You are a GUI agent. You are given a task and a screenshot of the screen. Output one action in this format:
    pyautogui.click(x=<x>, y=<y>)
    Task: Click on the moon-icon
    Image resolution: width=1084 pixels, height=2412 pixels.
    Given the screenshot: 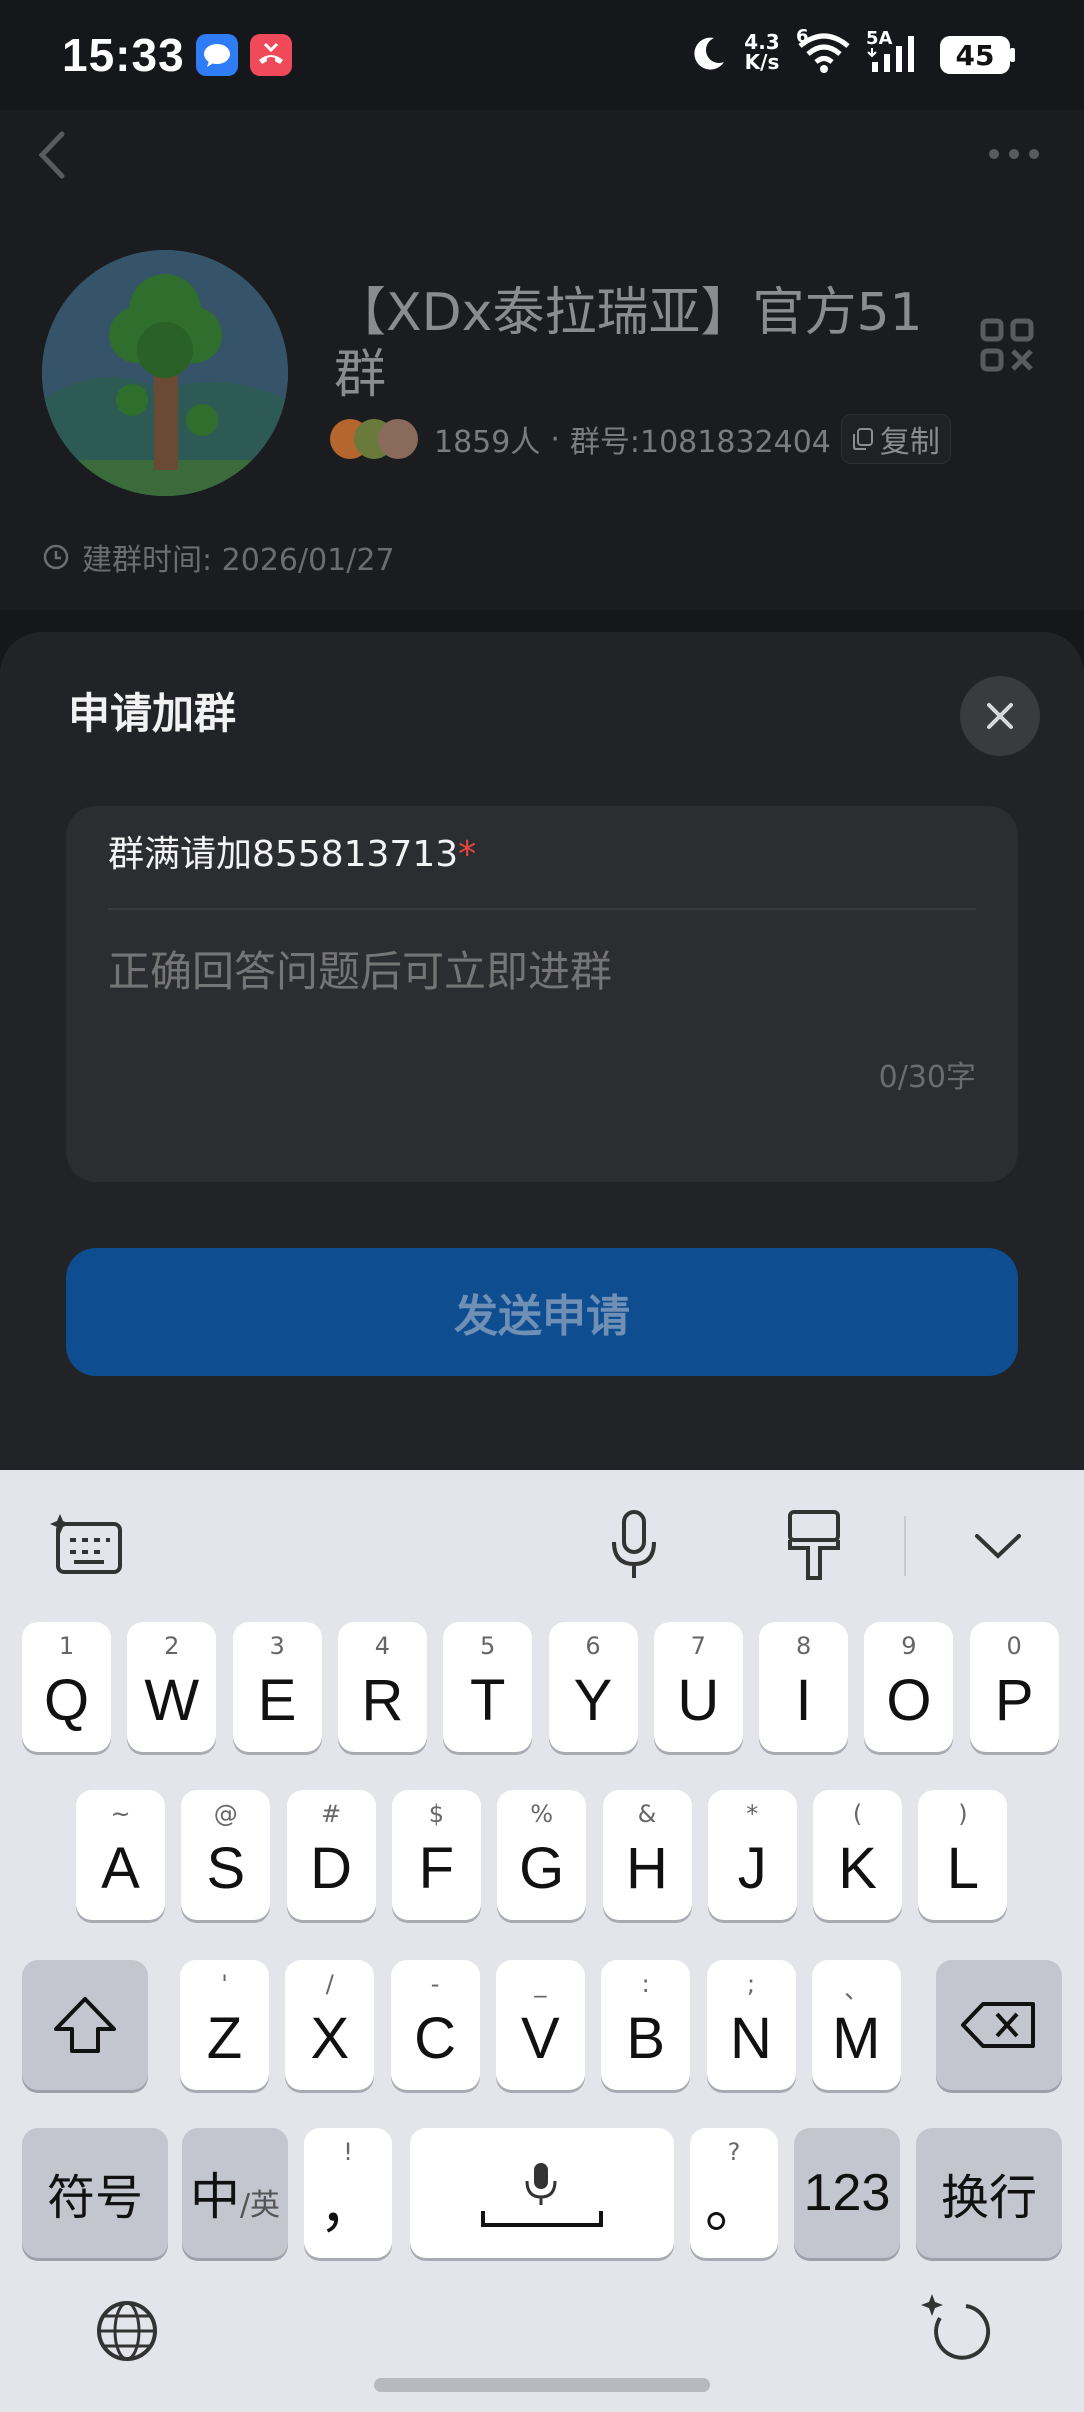 What is the action you would take?
    pyautogui.click(x=708, y=56)
    